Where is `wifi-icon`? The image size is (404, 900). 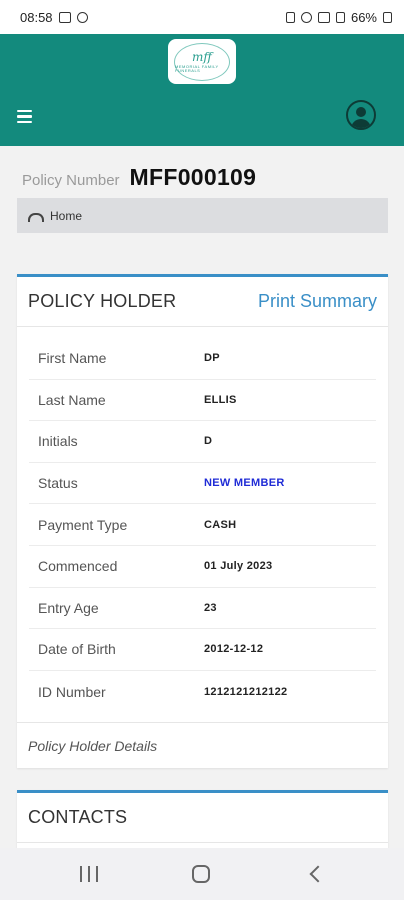 wifi-icon is located at coordinates (323, 17).